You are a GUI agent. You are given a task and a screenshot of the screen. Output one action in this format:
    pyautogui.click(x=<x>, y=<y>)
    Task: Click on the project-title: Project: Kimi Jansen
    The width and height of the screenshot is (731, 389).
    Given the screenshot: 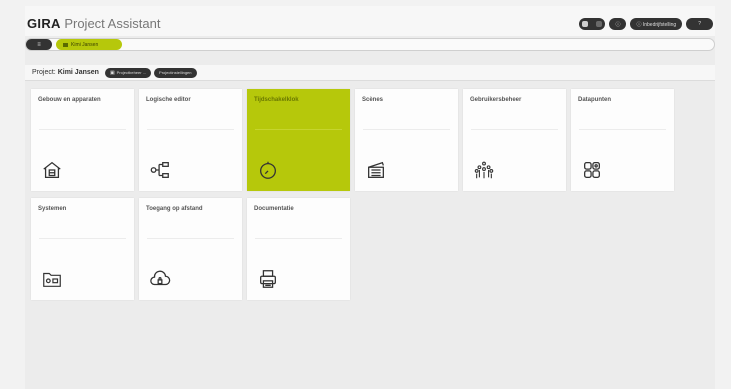 What is the action you would take?
    pyautogui.click(x=65, y=72)
    